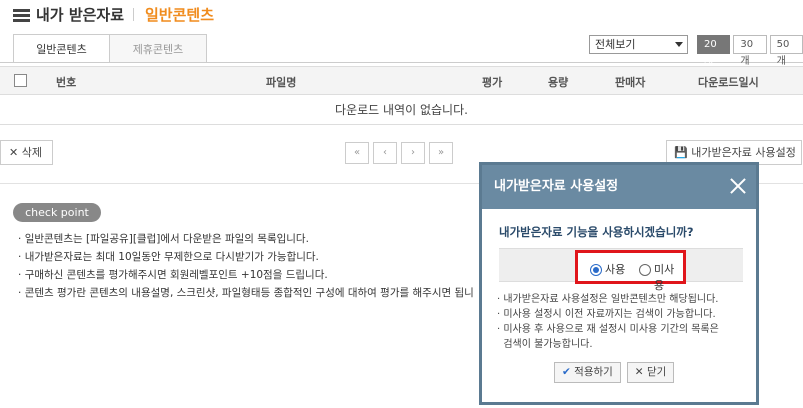 The image size is (803, 408). I want to click on prev-page-button: ‹, so click(385, 153).